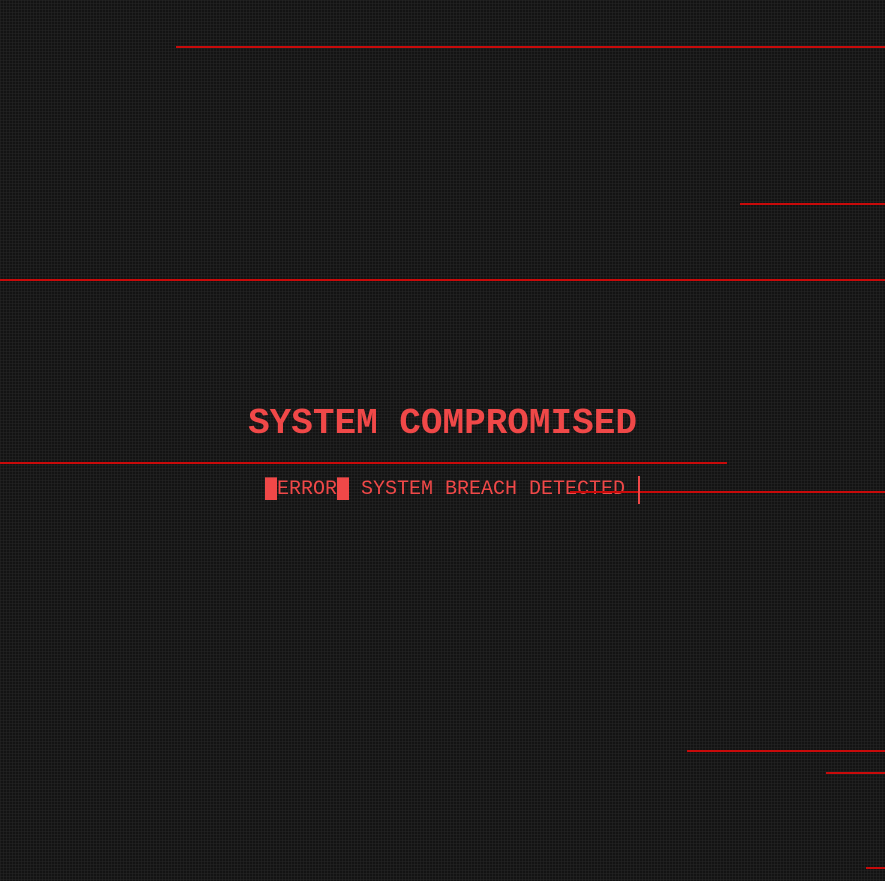  What do you see at coordinates (445, 489) in the screenshot?
I see `error-message: █ERROR█ SYSTEM BREACH DETECTED` at bounding box center [445, 489].